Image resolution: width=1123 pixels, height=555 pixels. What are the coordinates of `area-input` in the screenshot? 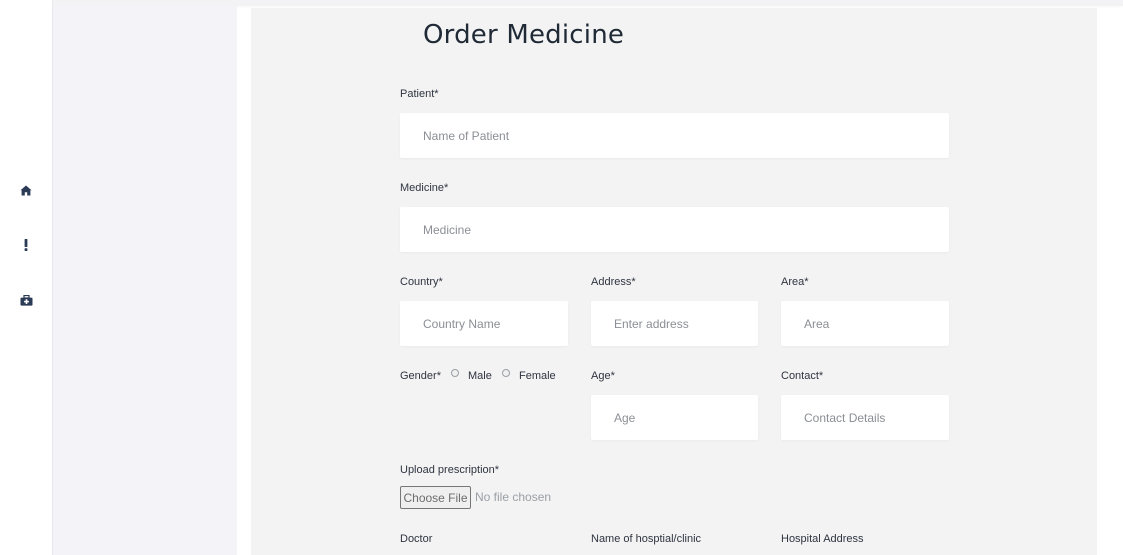 It's located at (865, 323).